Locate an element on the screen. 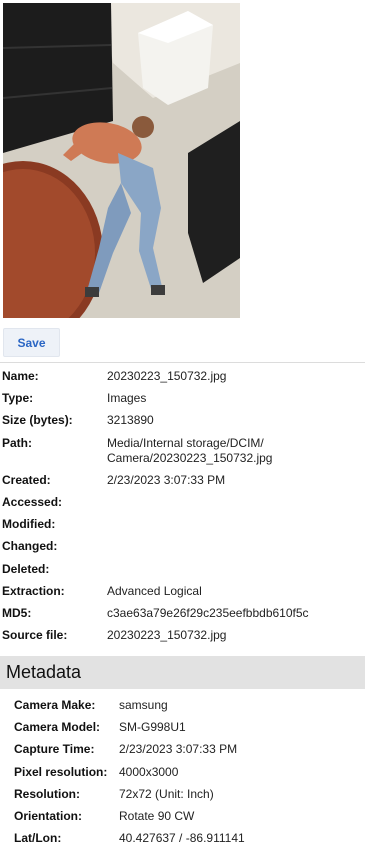  metadata-label: Orientation: is located at coordinates (48, 815).